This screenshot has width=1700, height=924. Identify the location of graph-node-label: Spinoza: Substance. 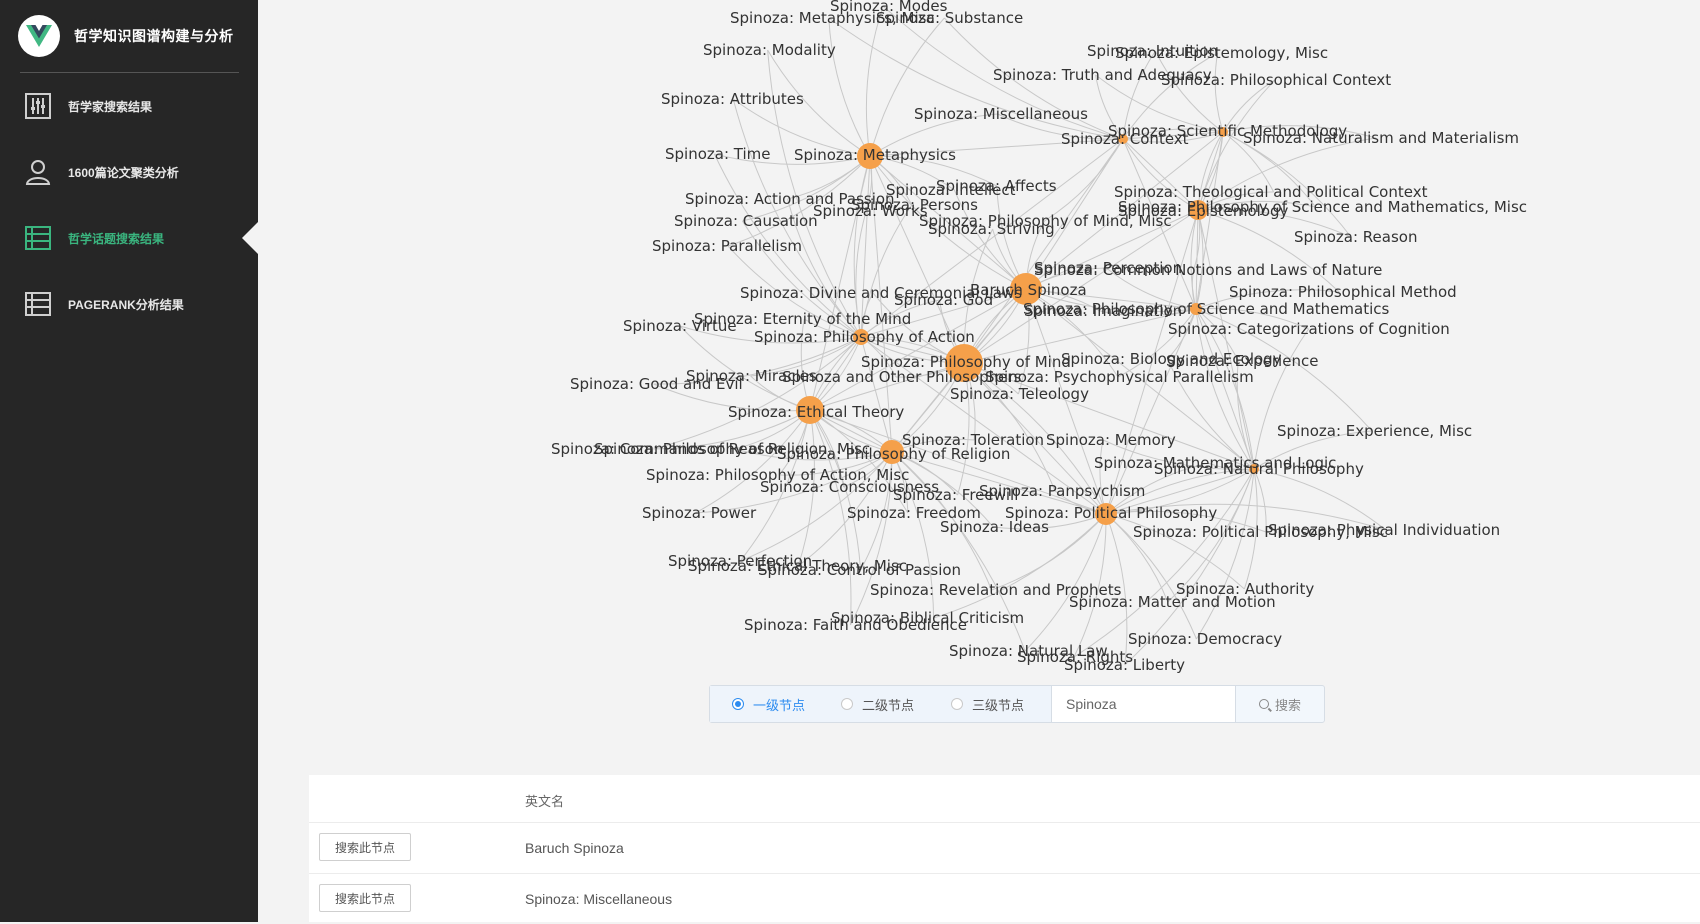
(949, 18).